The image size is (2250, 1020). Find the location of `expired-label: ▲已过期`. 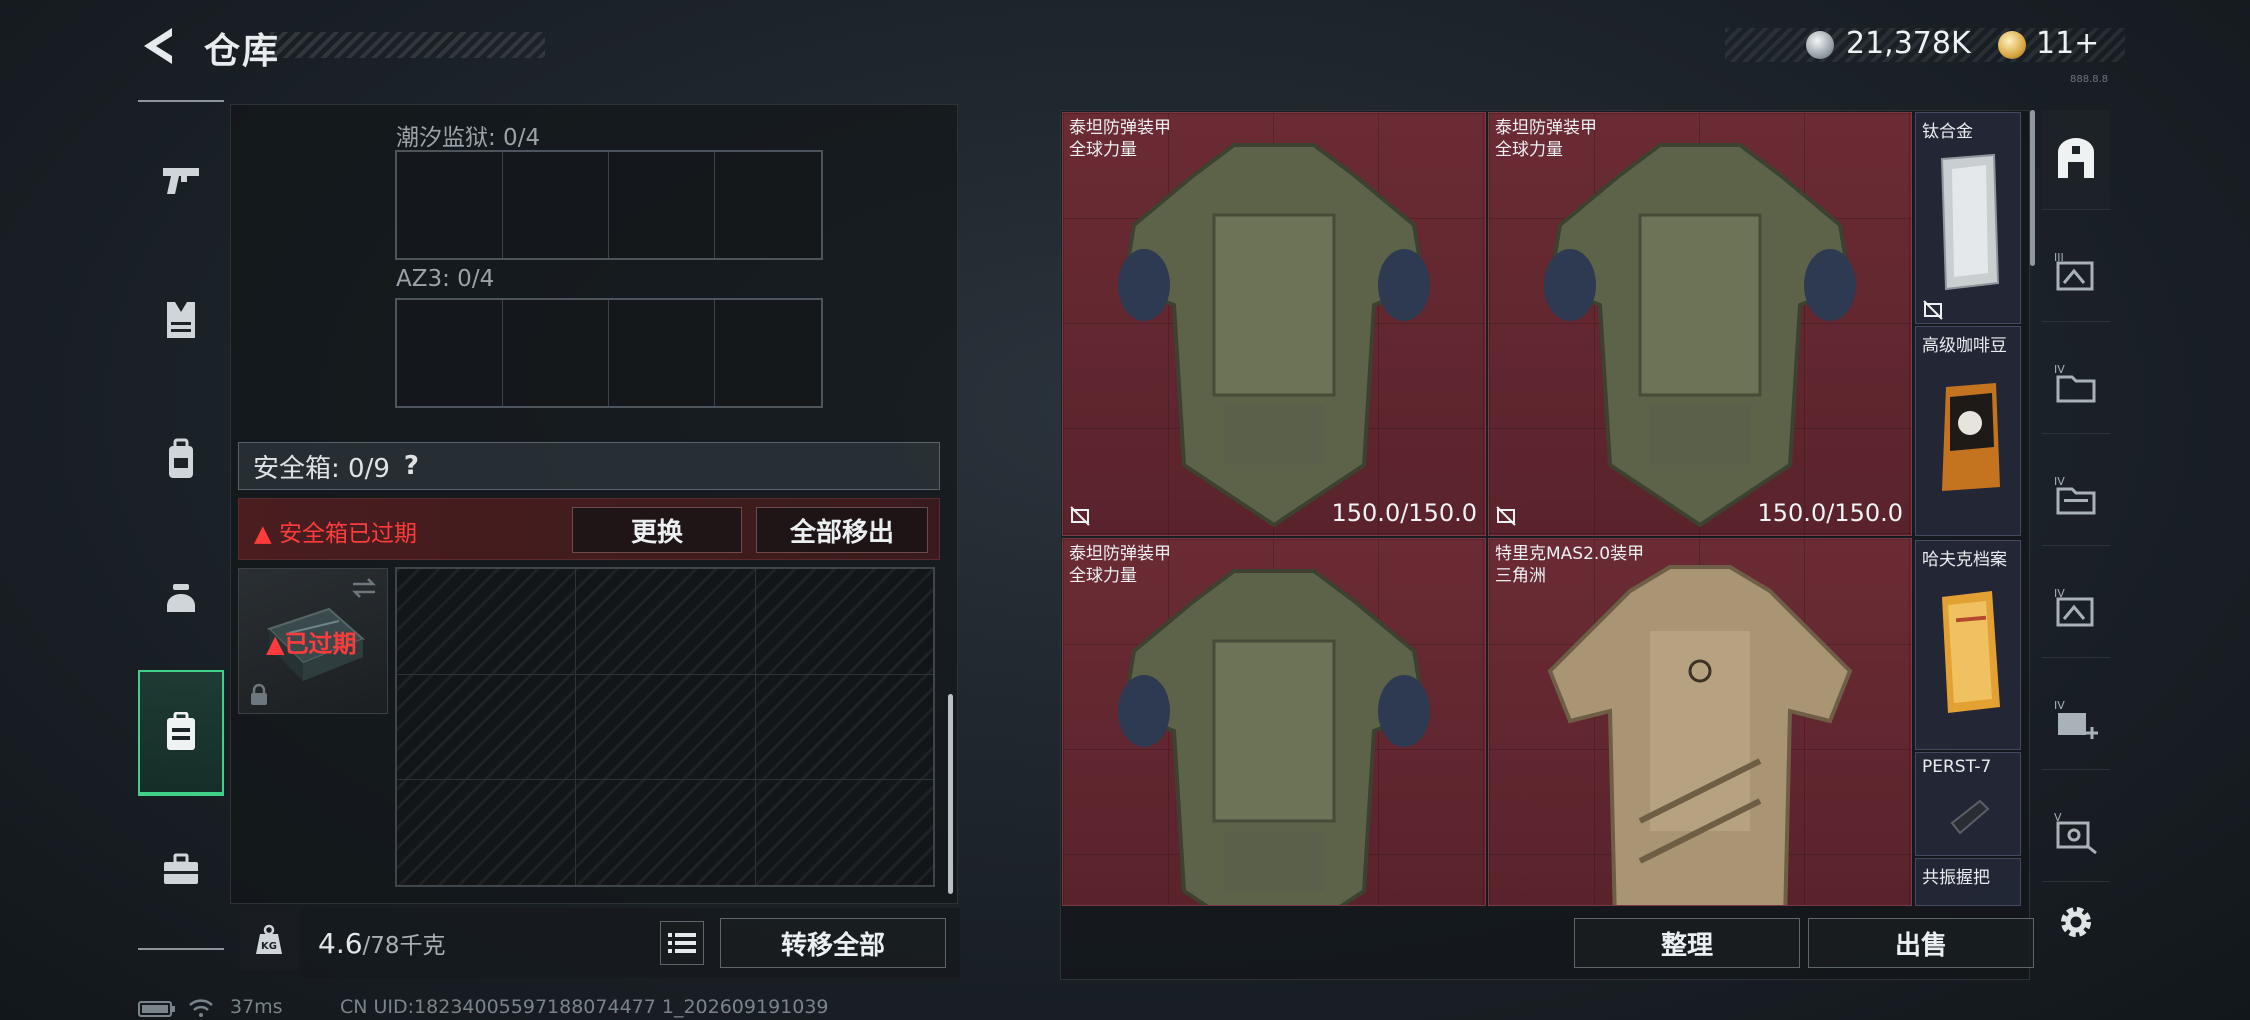

expired-label: ▲已过期 is located at coordinates (311, 644).